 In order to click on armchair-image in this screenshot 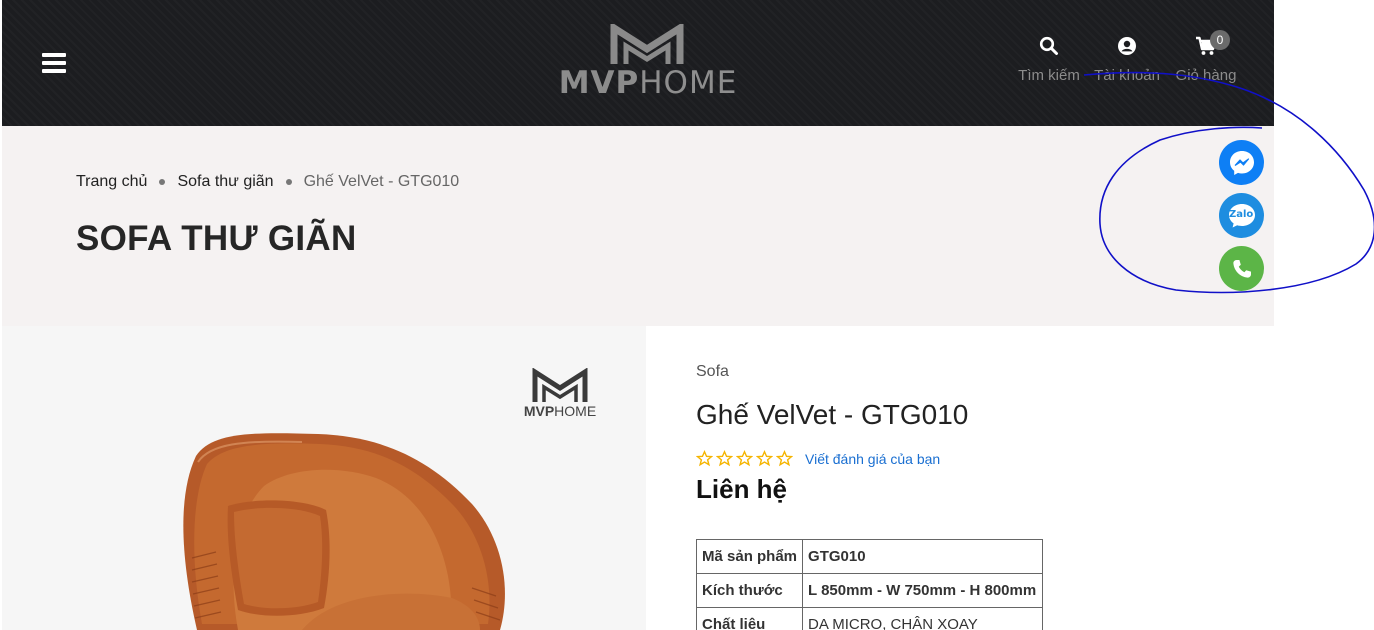, I will do `click(344, 531)`.